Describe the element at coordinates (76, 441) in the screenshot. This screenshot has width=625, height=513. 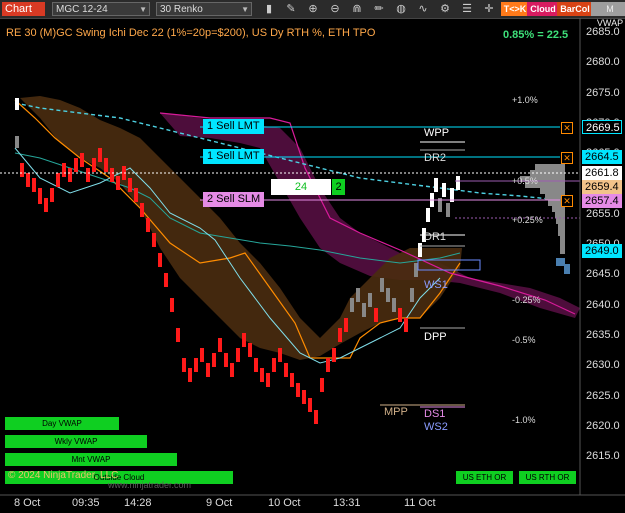
I see `weekly-vwap-button: Wkly VWAP` at that location.